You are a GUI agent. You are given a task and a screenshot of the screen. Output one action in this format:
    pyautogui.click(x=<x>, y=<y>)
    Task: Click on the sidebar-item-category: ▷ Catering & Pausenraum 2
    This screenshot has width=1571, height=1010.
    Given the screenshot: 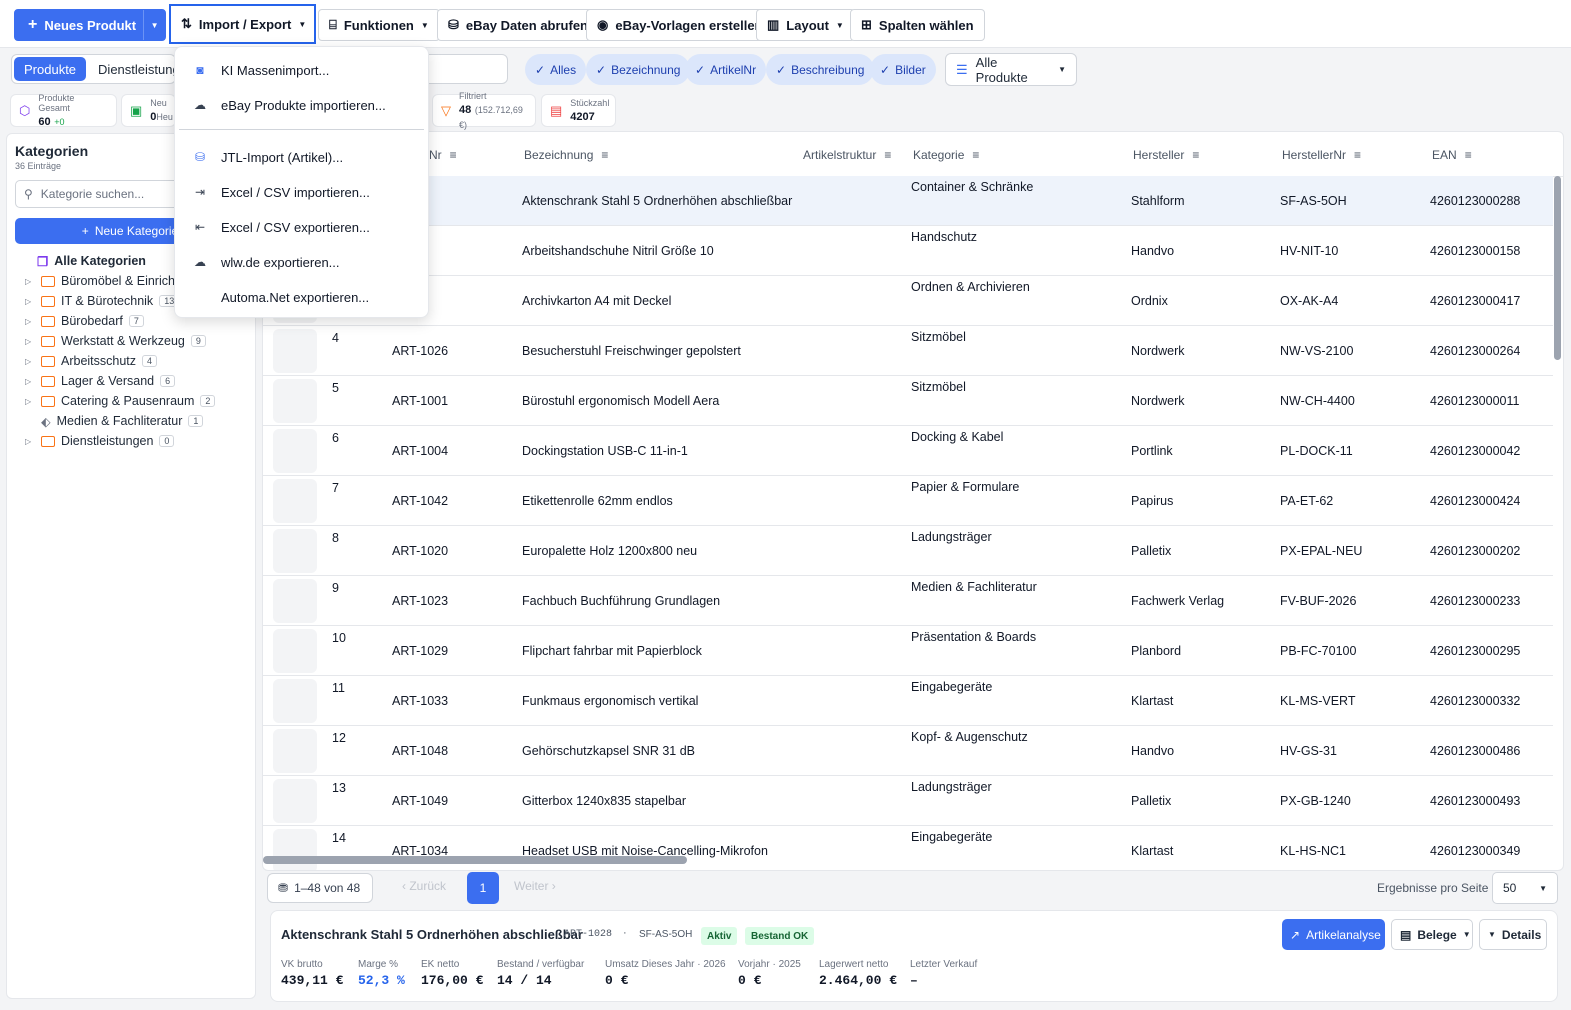 What is the action you would take?
    pyautogui.click(x=120, y=401)
    